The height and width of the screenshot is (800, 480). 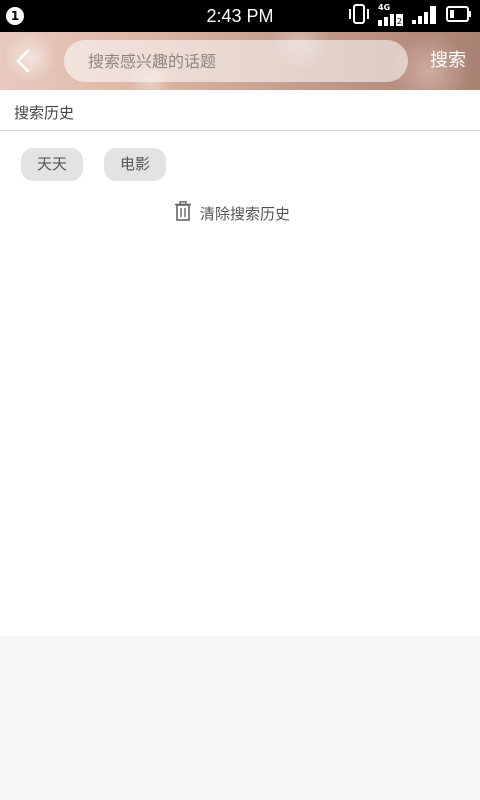 What do you see at coordinates (425, 16) in the screenshot?
I see `signal-icon` at bounding box center [425, 16].